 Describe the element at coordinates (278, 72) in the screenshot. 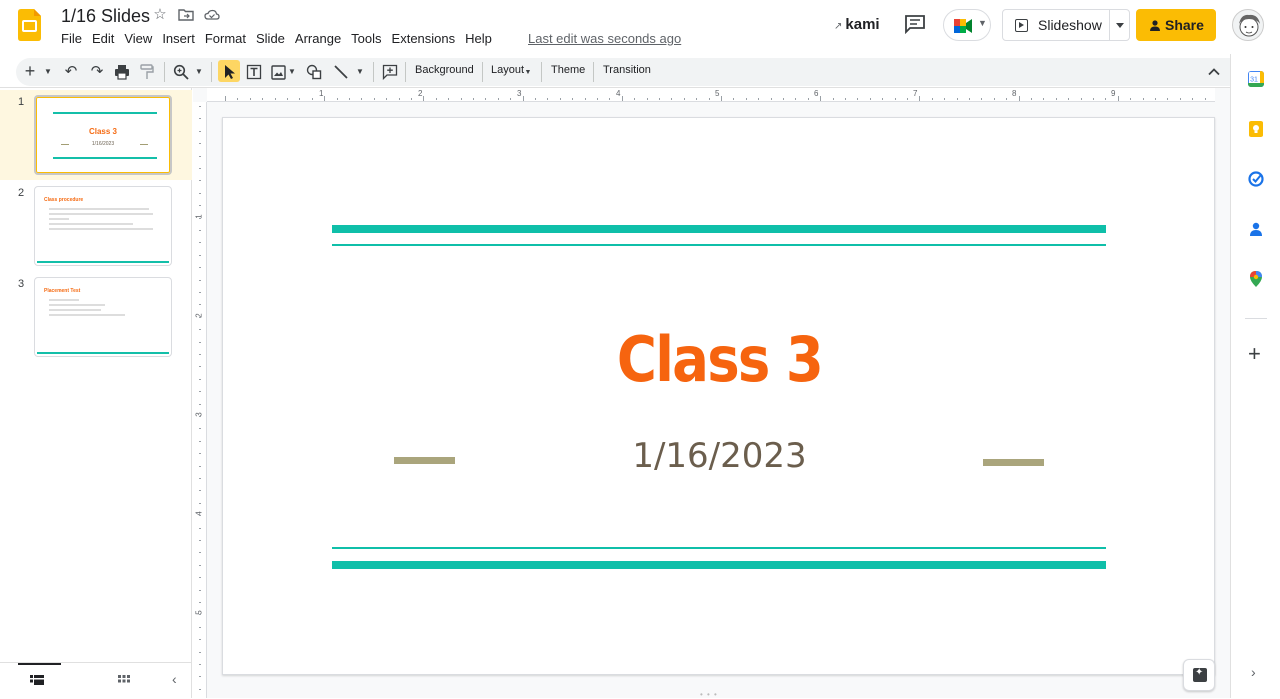

I see `image-icon` at that location.